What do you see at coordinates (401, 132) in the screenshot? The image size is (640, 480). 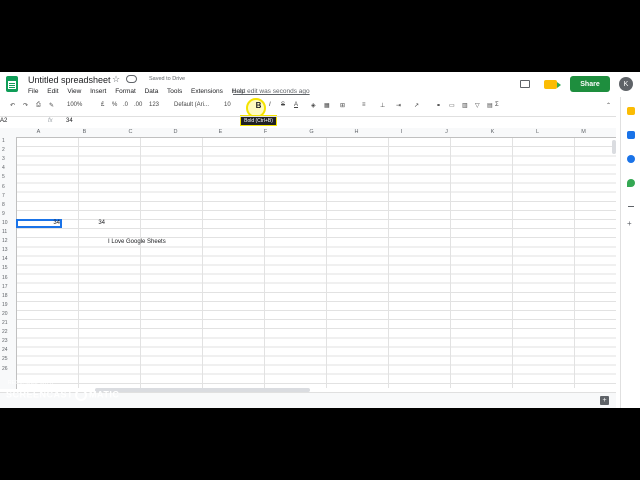 I see `column-header-i: I` at bounding box center [401, 132].